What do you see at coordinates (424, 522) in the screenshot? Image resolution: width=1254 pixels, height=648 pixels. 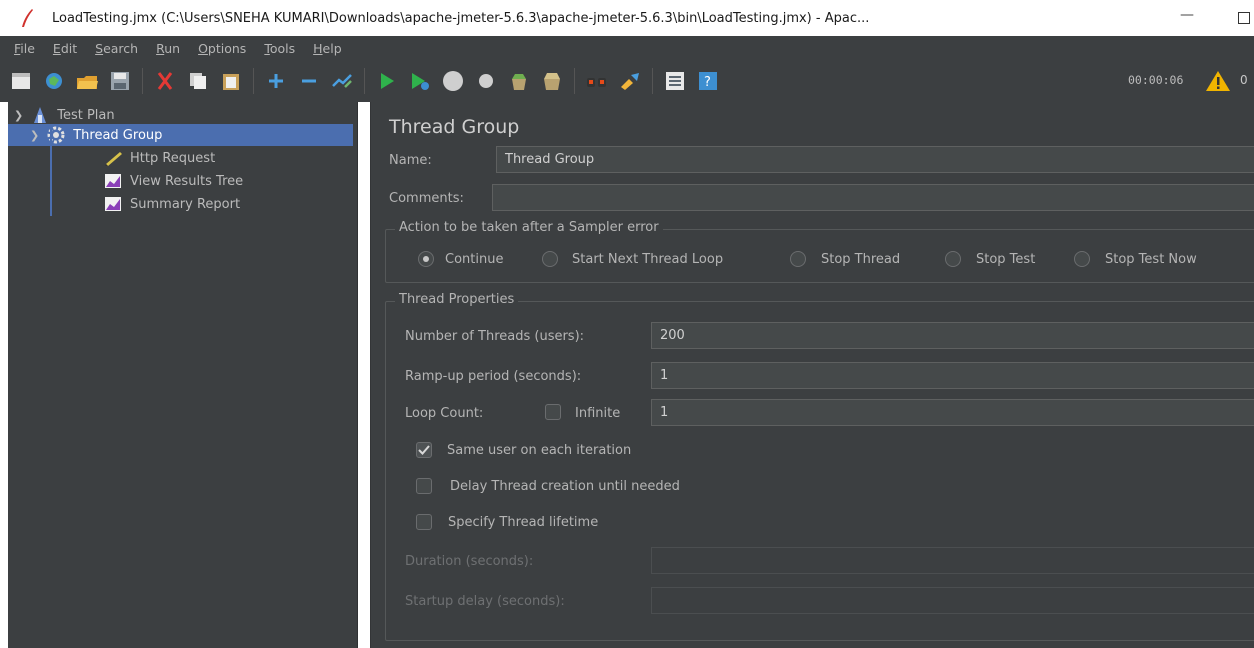 I see `thread-lifetime-checkbox` at bounding box center [424, 522].